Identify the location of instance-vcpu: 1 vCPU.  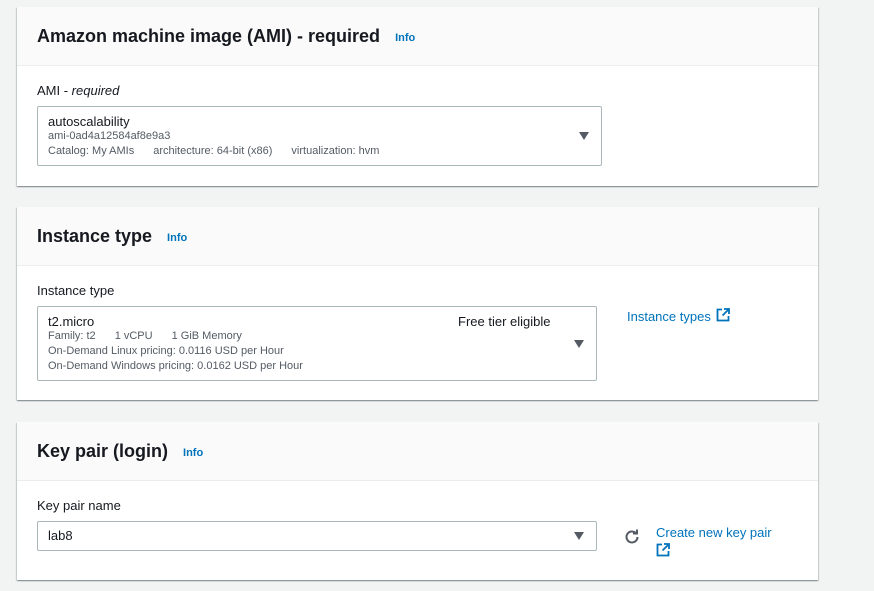
(133, 336).